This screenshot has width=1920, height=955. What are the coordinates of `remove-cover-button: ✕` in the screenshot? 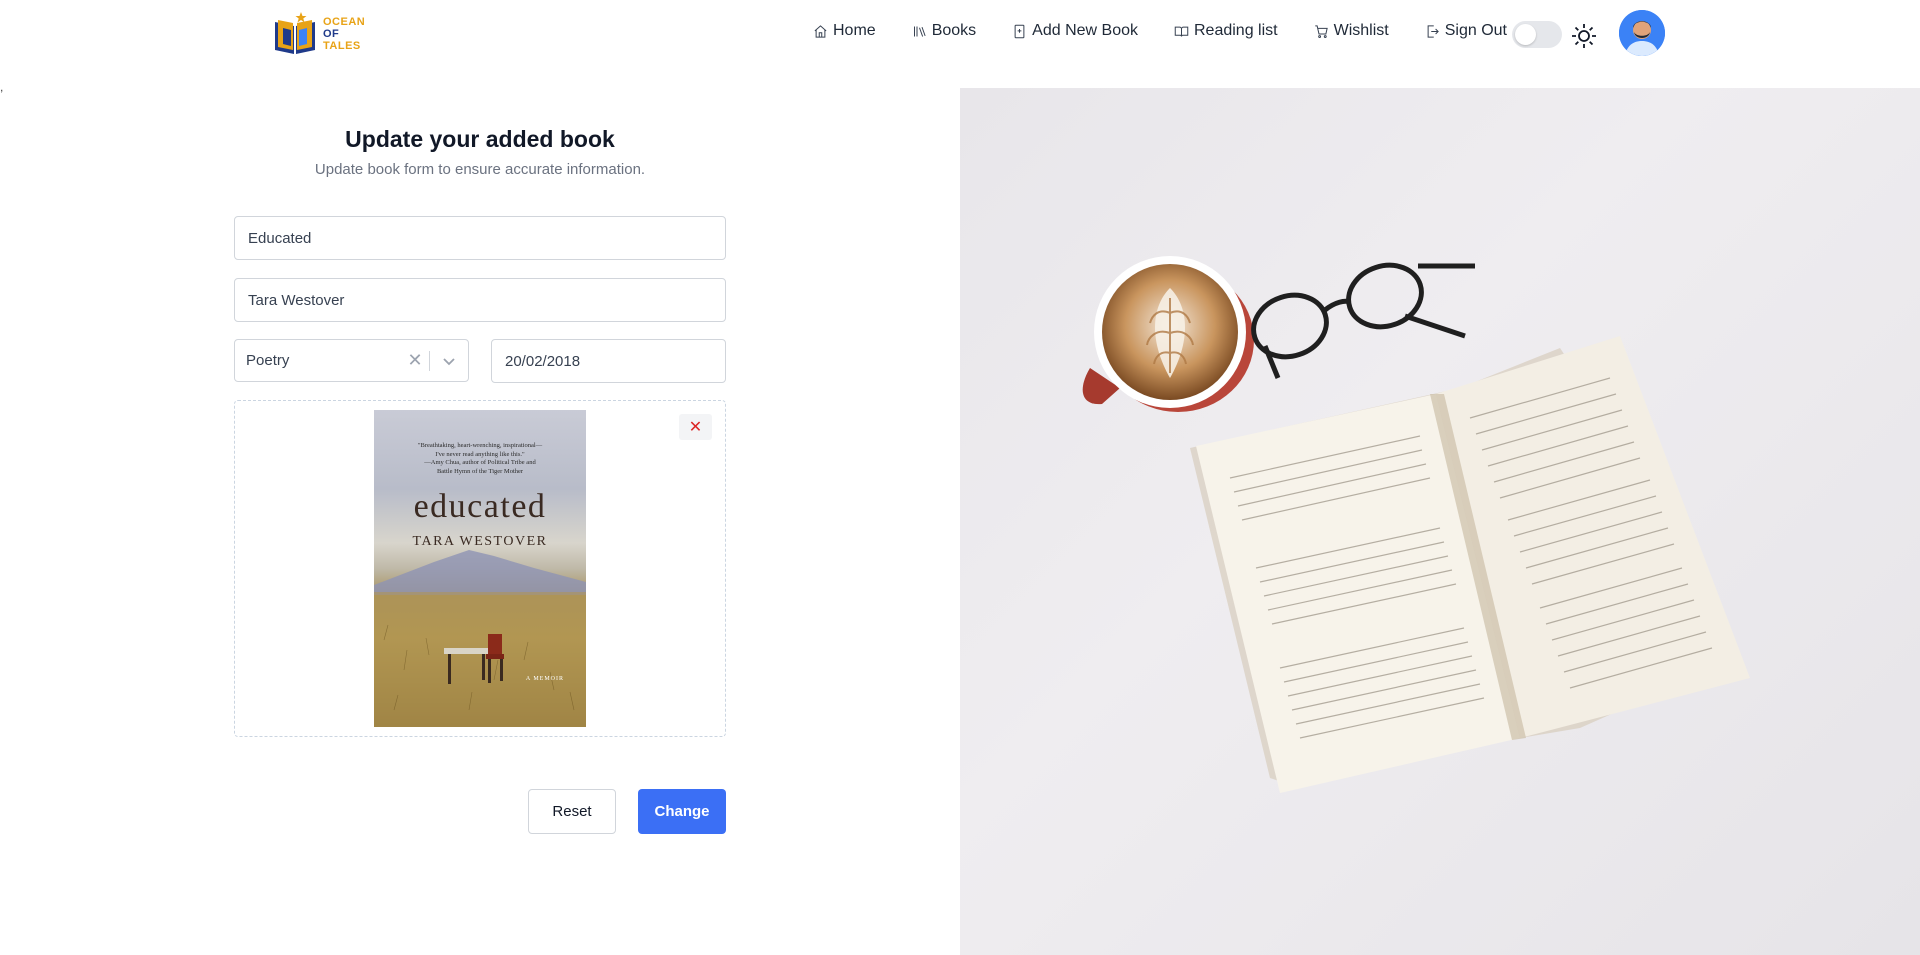 It's located at (695, 427).